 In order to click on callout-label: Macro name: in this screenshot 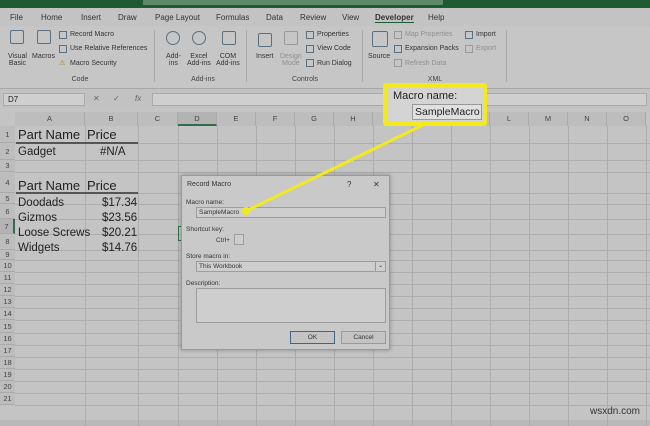, I will do `click(425, 96)`.